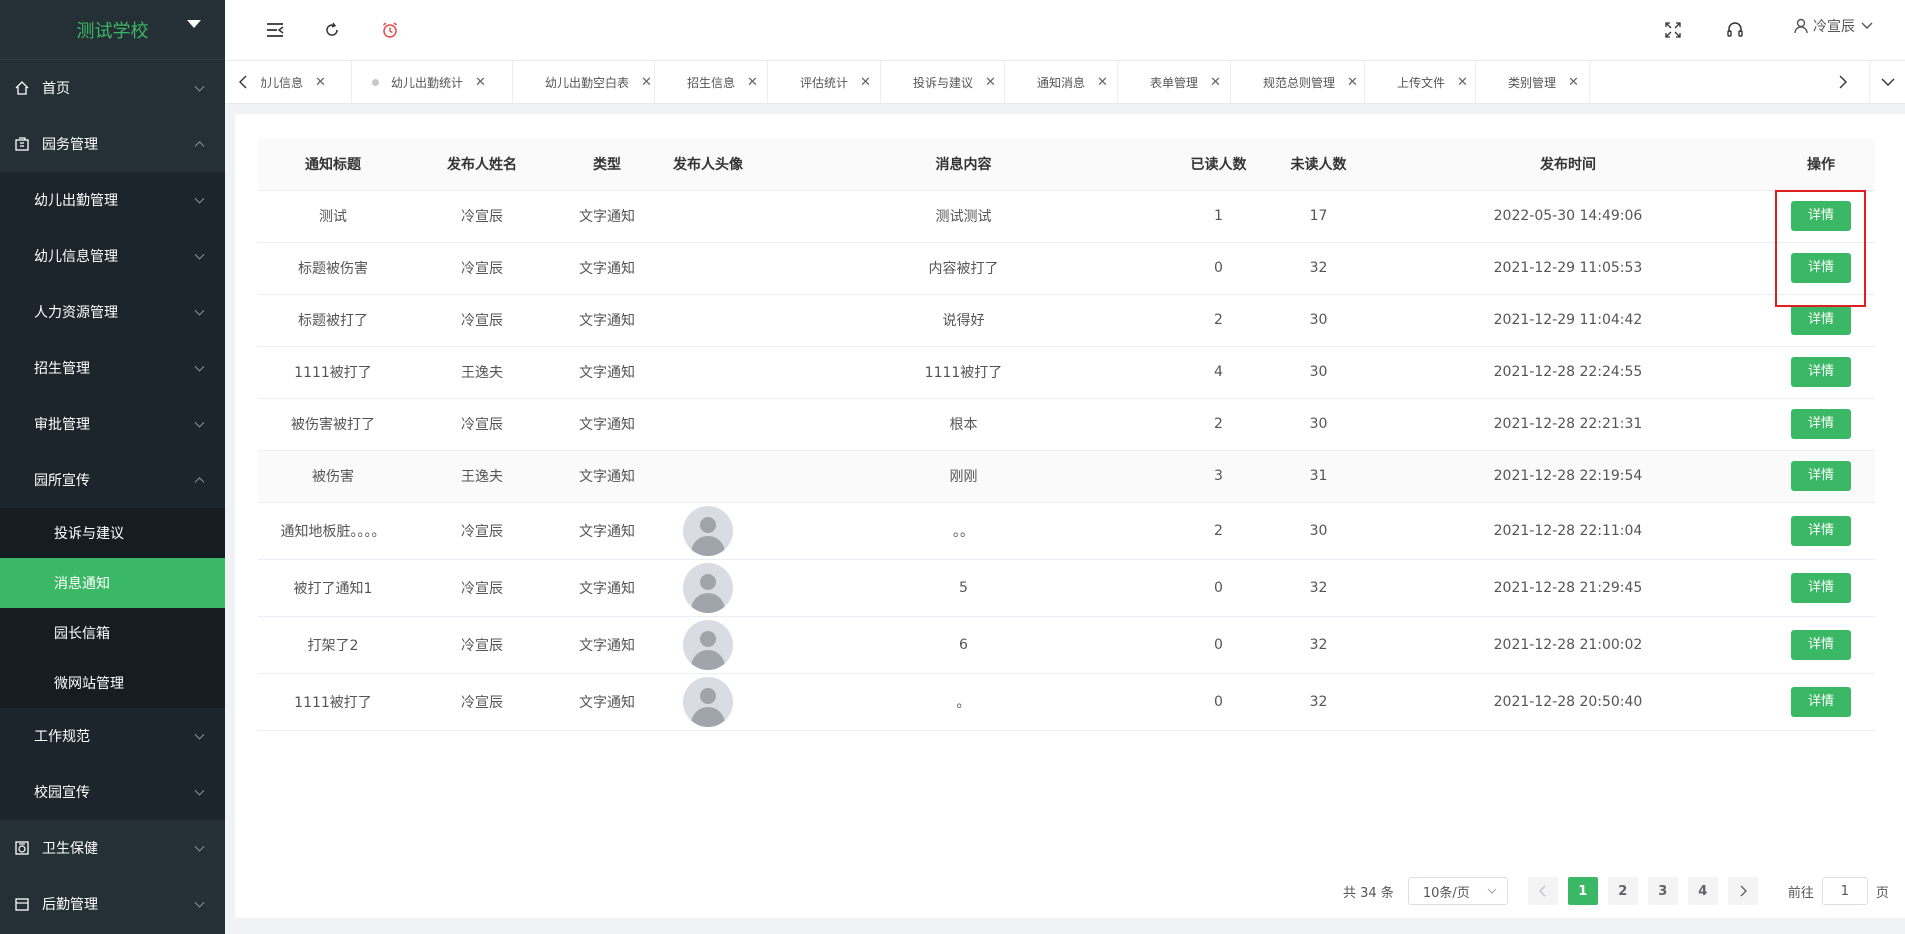 The width and height of the screenshot is (1905, 934). What do you see at coordinates (112, 633) in the screenshot?
I see `sidebar-item-mailbox: 园长信箱` at bounding box center [112, 633].